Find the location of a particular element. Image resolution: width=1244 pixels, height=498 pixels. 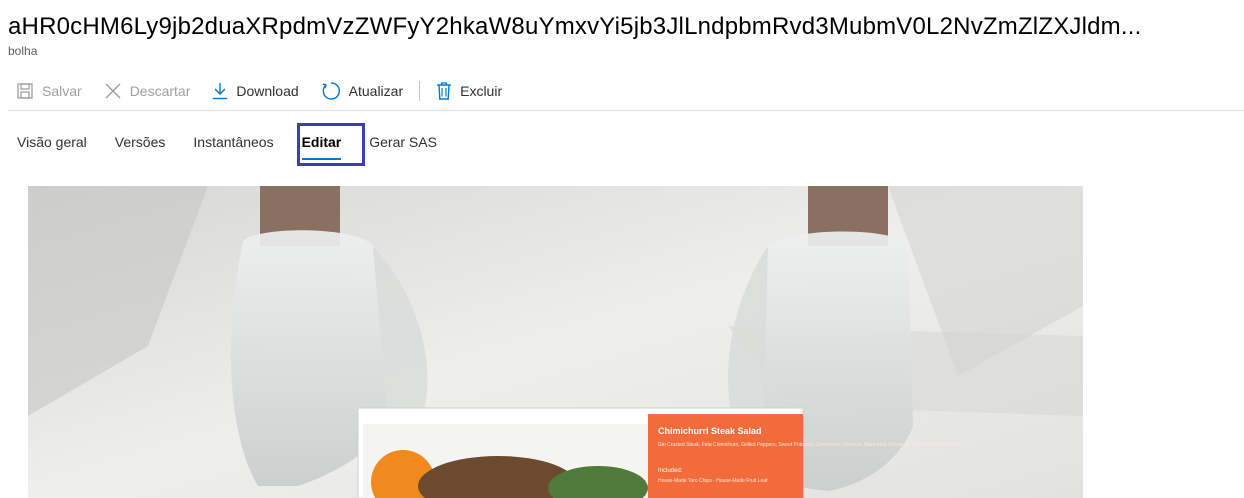

tab-snapshots: Instantâneos is located at coordinates (233, 146).